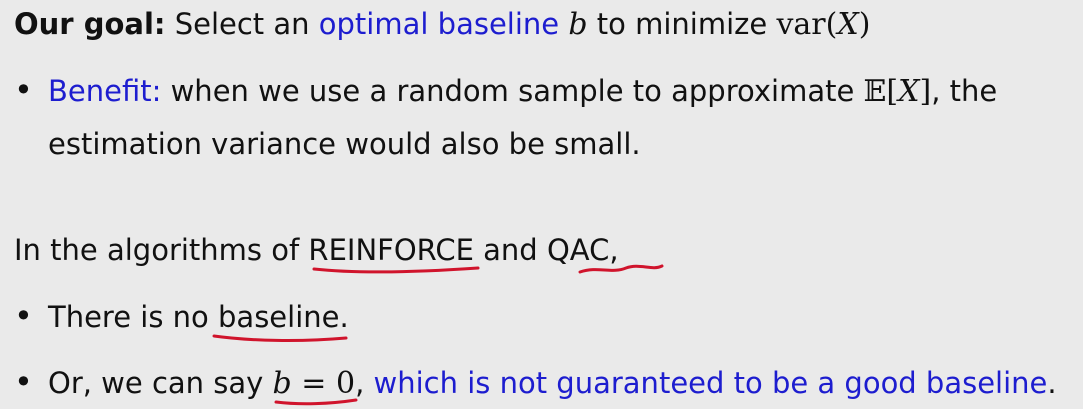  I want to click on goal-label: Our goal:, so click(90, 24).